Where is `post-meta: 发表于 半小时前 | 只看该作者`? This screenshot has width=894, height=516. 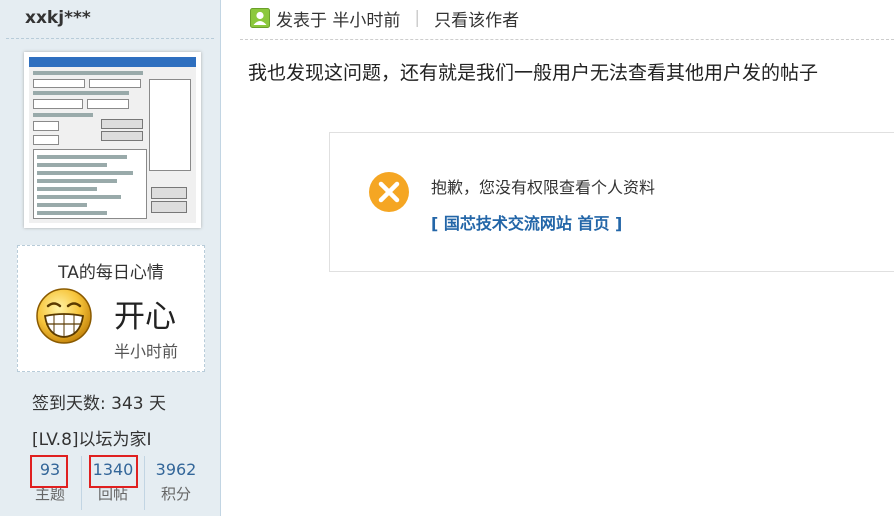
post-meta: 发表于 半小时前 | 只看该作者 is located at coordinates (384, 18).